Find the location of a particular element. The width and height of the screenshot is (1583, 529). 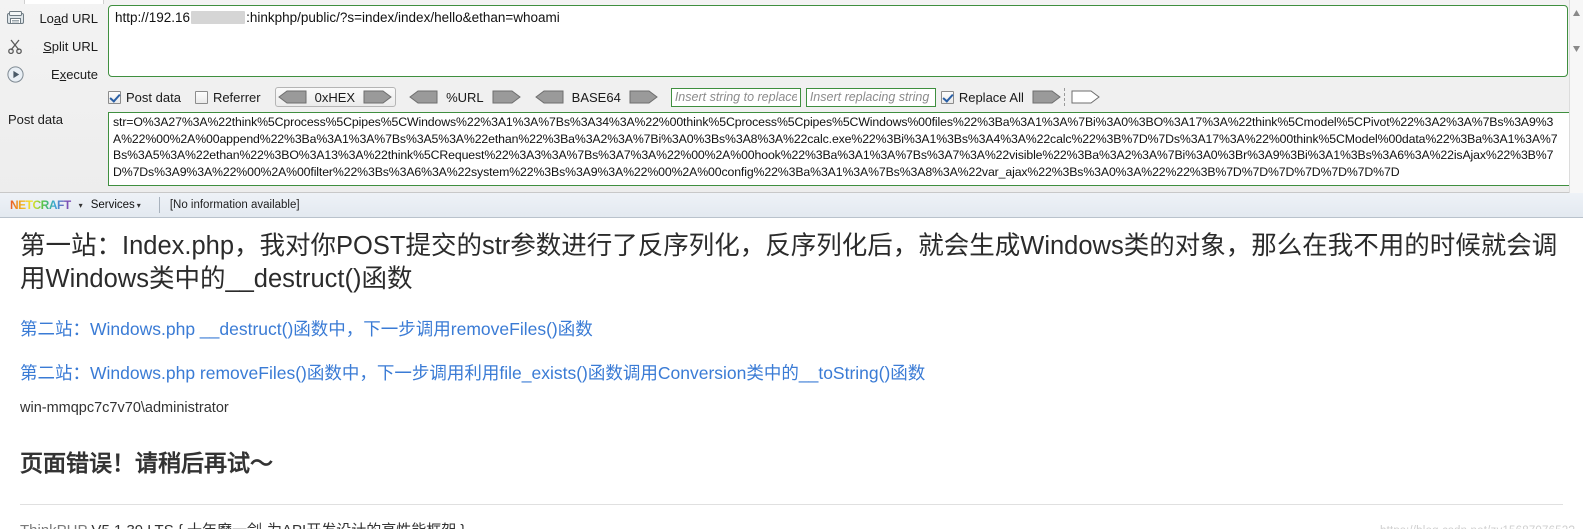

controls-divider is located at coordinates (1064, 97).